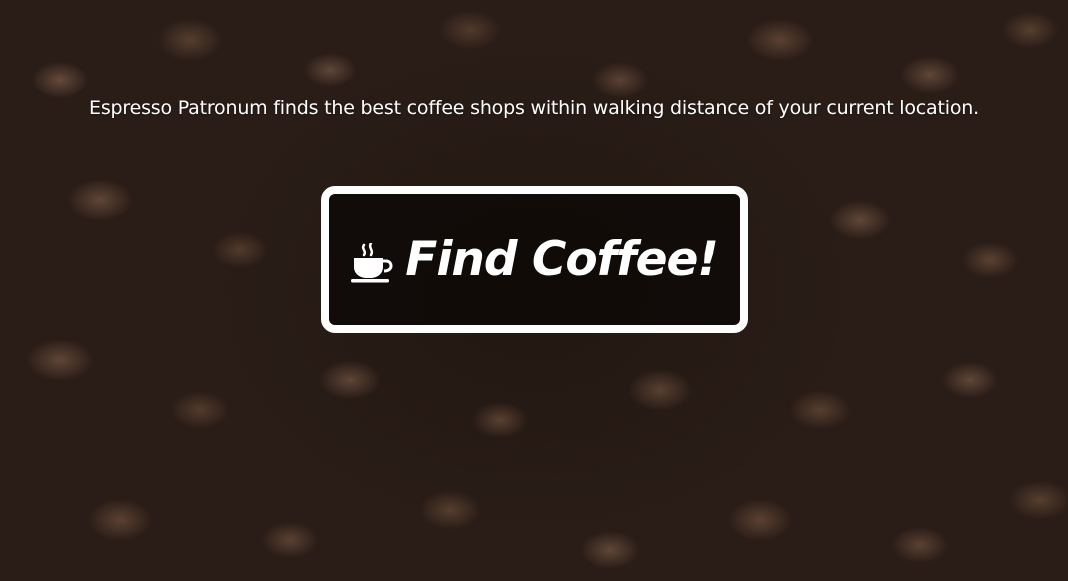 The image size is (1068, 581). I want to click on find-coffee-button: Find Coffee!, so click(534, 259).